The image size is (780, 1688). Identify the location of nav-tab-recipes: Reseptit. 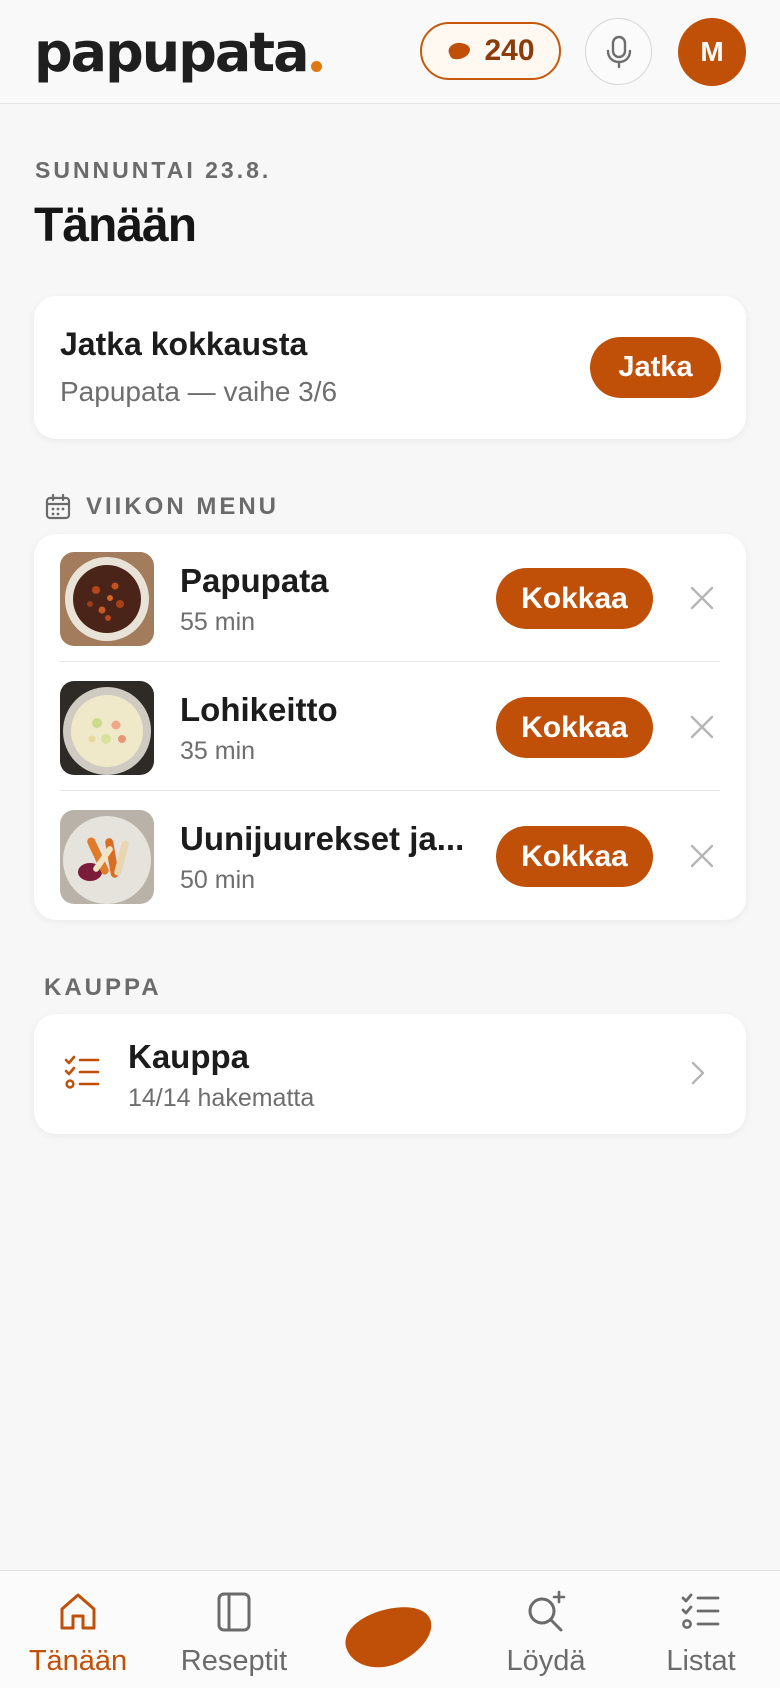
(234, 1633).